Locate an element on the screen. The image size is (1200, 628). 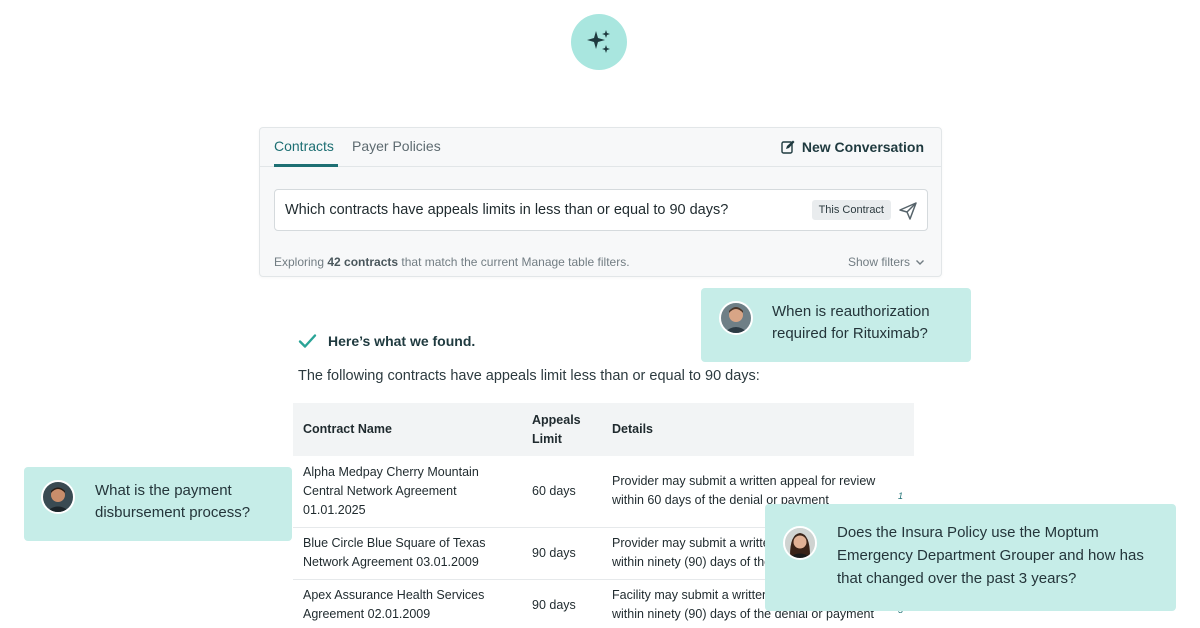
show-filters-label: Show filters is located at coordinates (878, 262).